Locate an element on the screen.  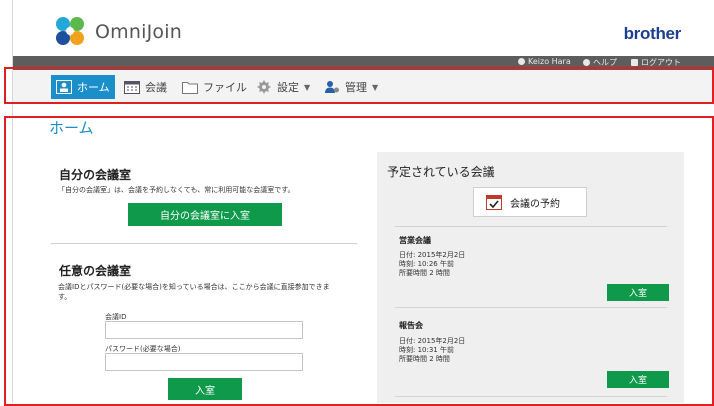
user-name: Keizo Hara is located at coordinates (549, 61).